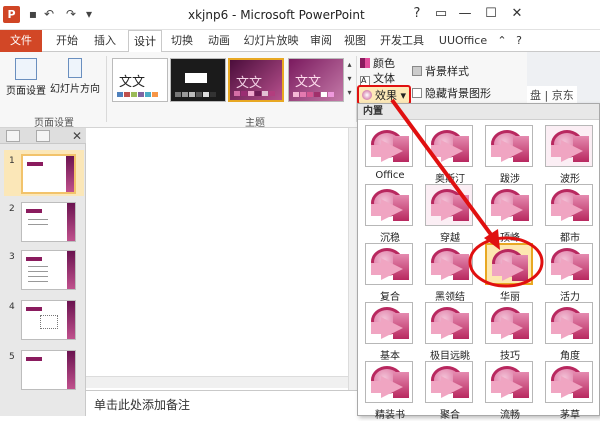 The height and width of the screenshot is (421, 600). Describe the element at coordinates (49, 14) in the screenshot. I see `undo-icon: ↶` at that location.